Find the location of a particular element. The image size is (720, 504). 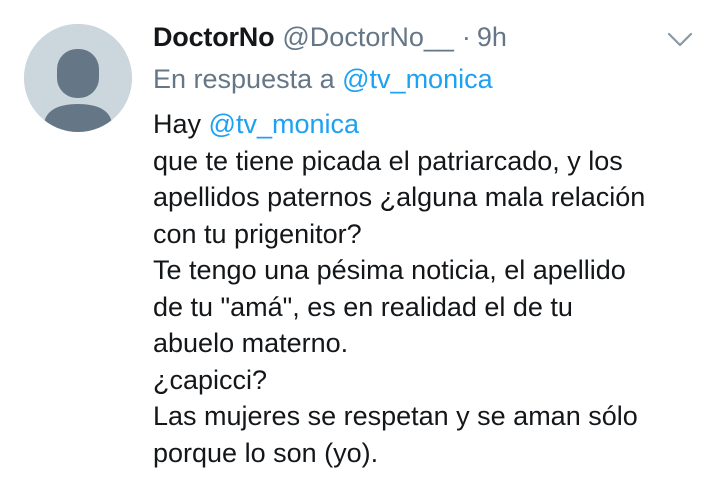

reply-prefix: En respuesta a is located at coordinates (244, 79).